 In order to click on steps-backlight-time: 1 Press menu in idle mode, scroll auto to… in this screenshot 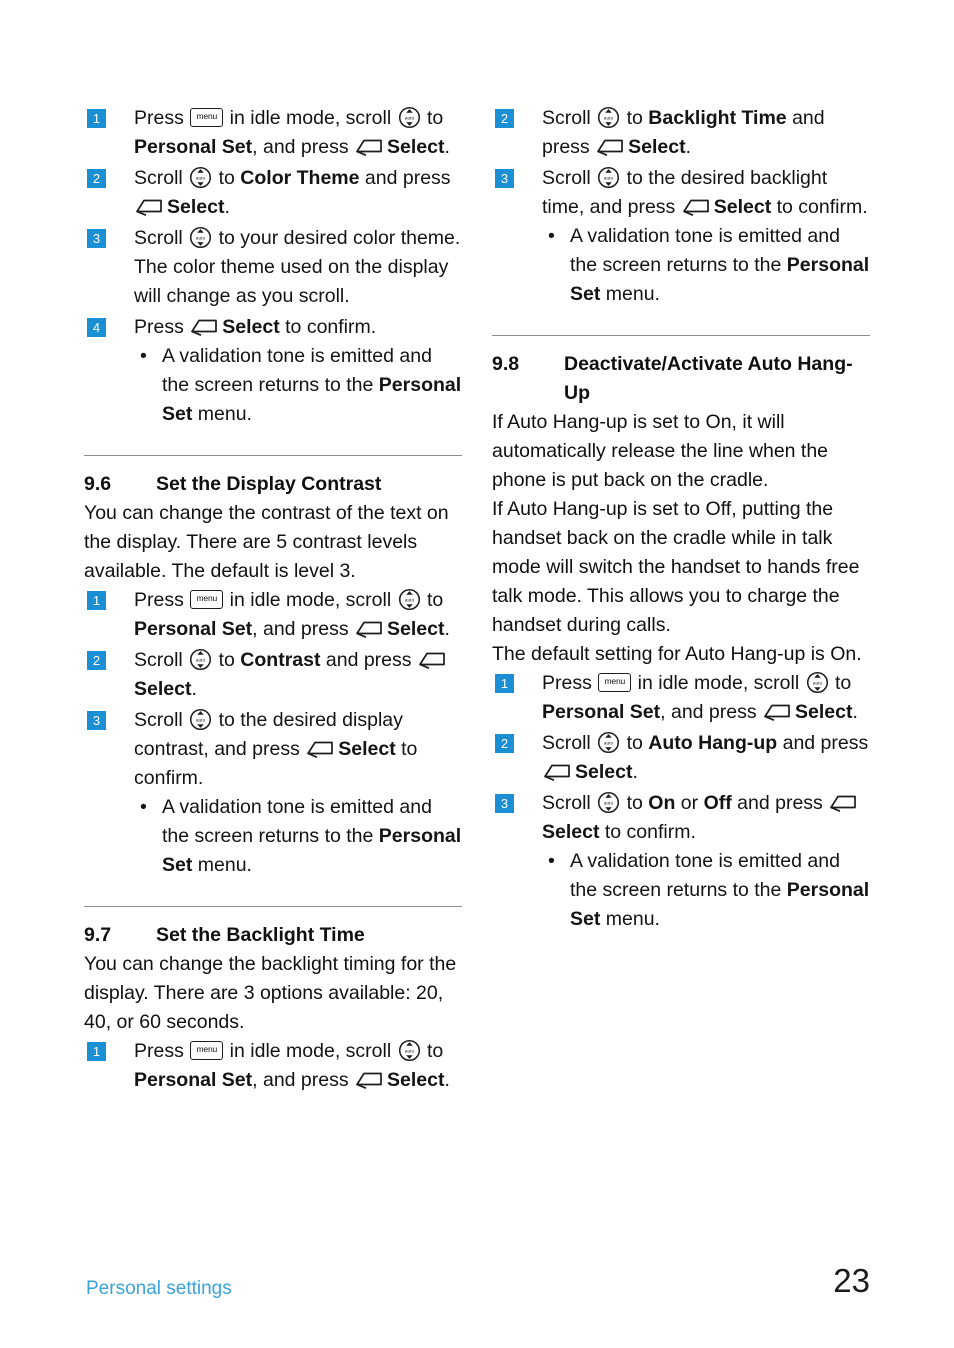, I will do `click(273, 1066)`.